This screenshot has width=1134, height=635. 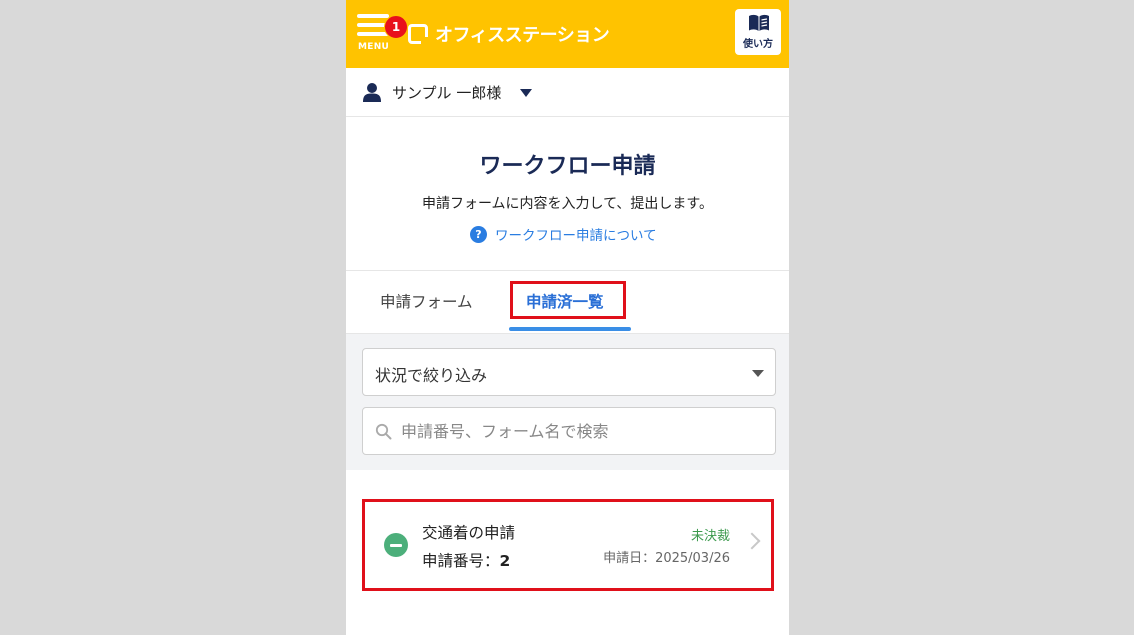 What do you see at coordinates (759, 22) in the screenshot?
I see `book-icon` at bounding box center [759, 22].